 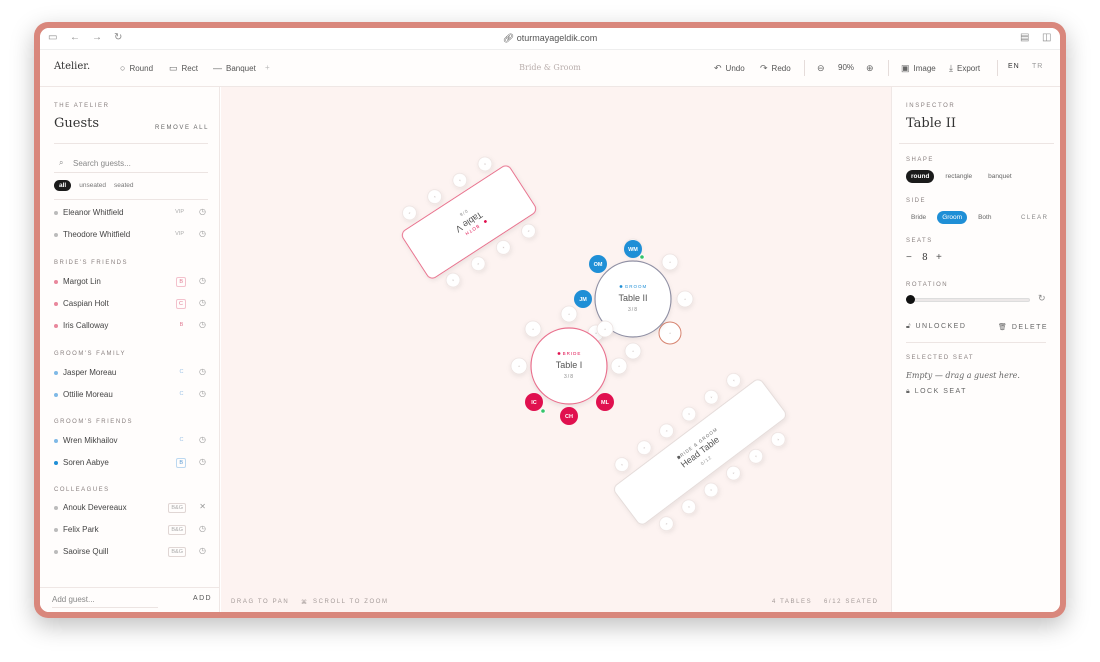 I want to click on seat-initials: JM, so click(x=583, y=300).